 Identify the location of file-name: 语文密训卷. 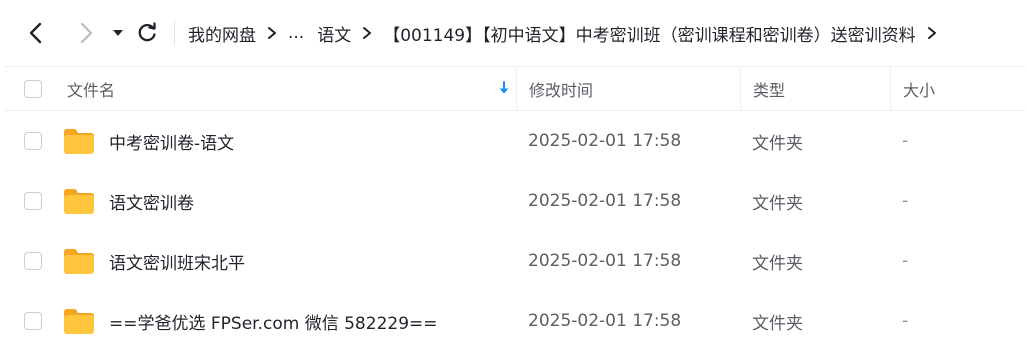
(151, 201).